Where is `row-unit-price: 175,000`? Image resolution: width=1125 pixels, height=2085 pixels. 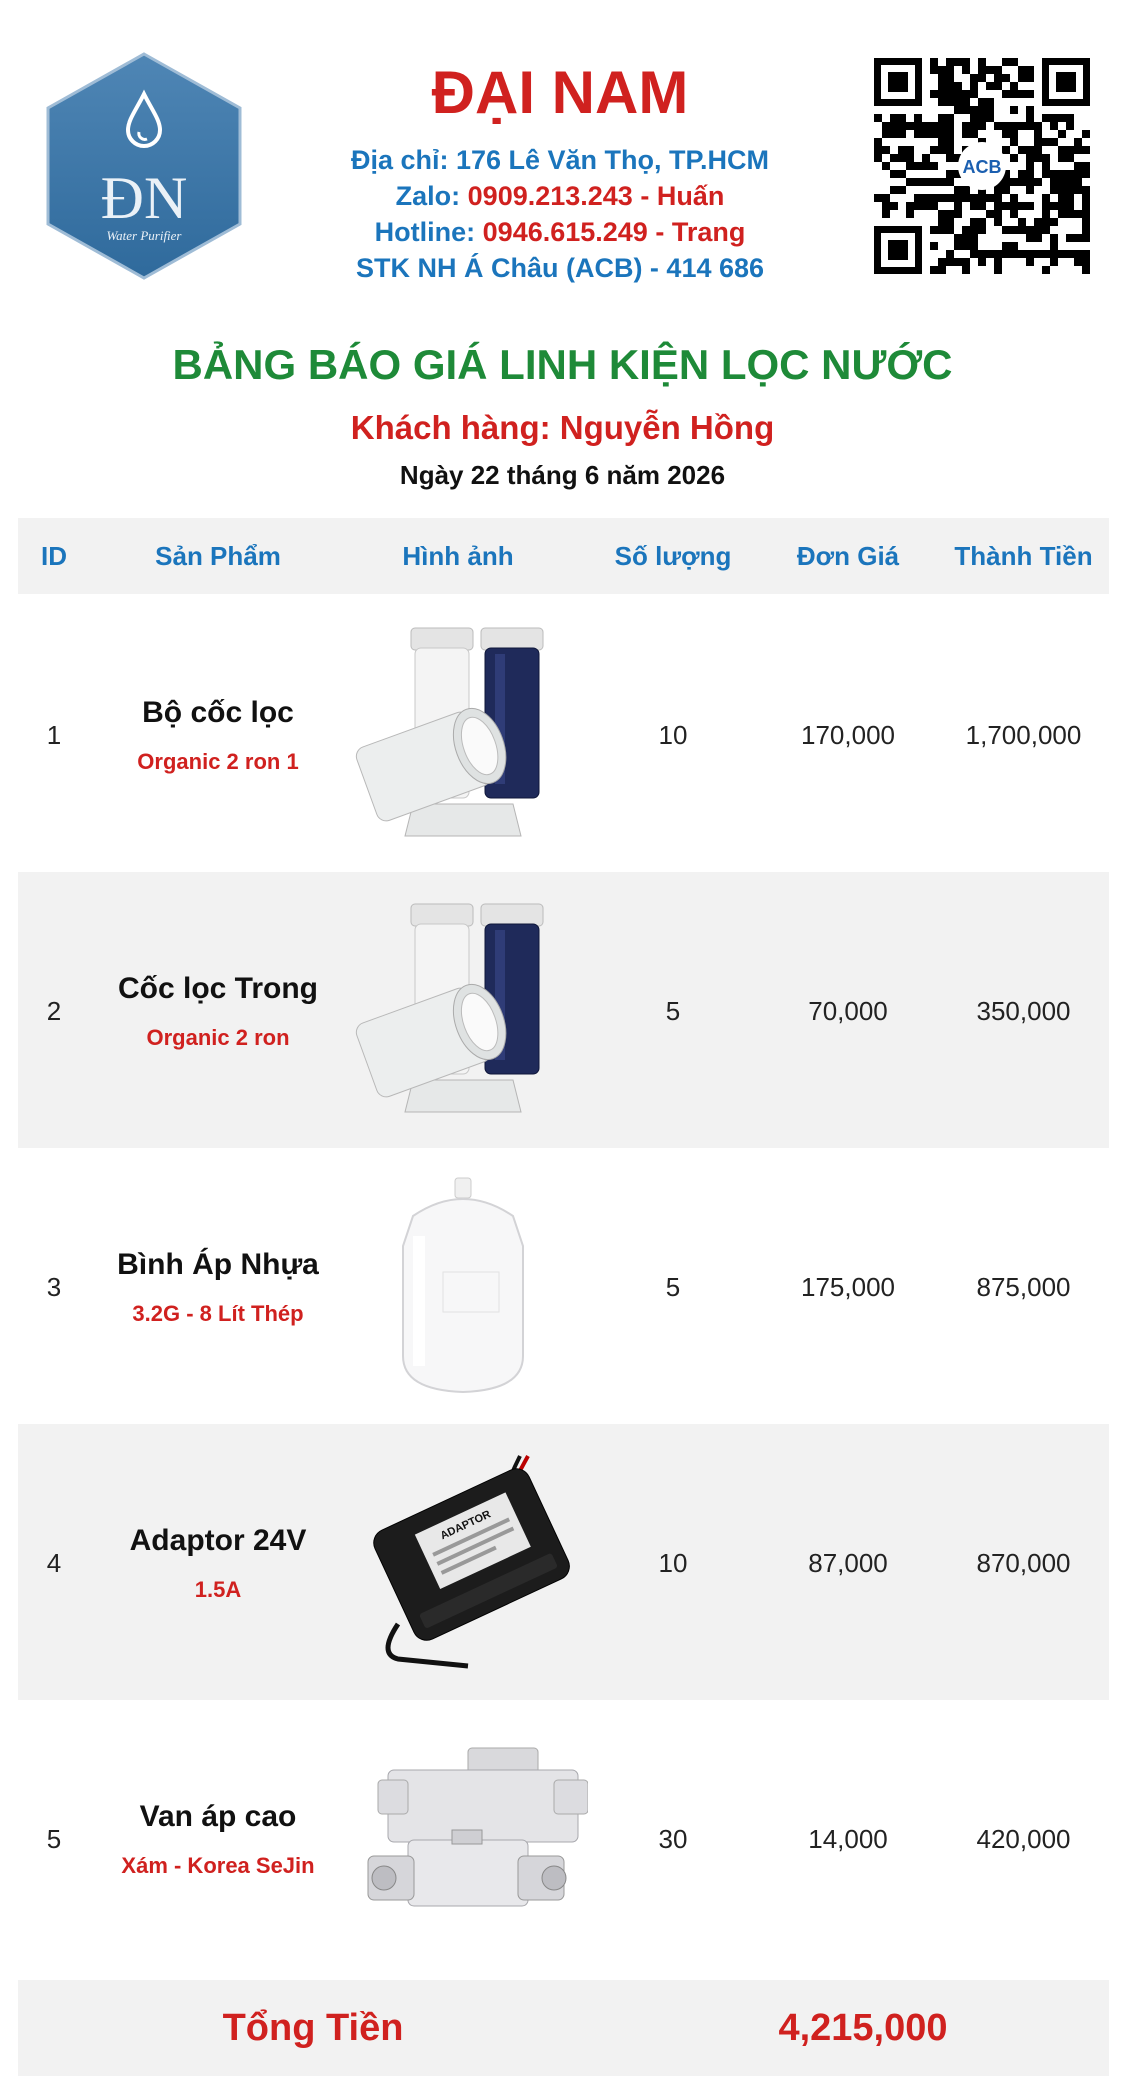
row-unit-price: 175,000 is located at coordinates (848, 1287).